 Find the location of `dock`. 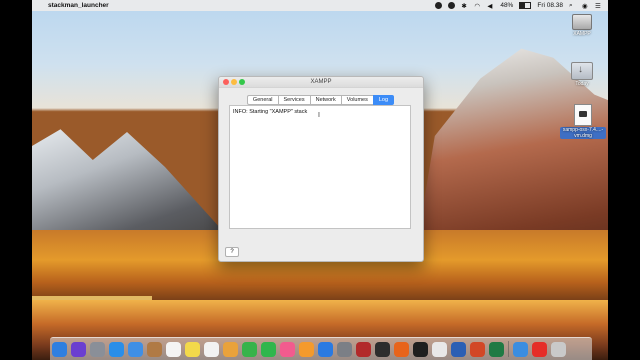

dock is located at coordinates (321, 348).